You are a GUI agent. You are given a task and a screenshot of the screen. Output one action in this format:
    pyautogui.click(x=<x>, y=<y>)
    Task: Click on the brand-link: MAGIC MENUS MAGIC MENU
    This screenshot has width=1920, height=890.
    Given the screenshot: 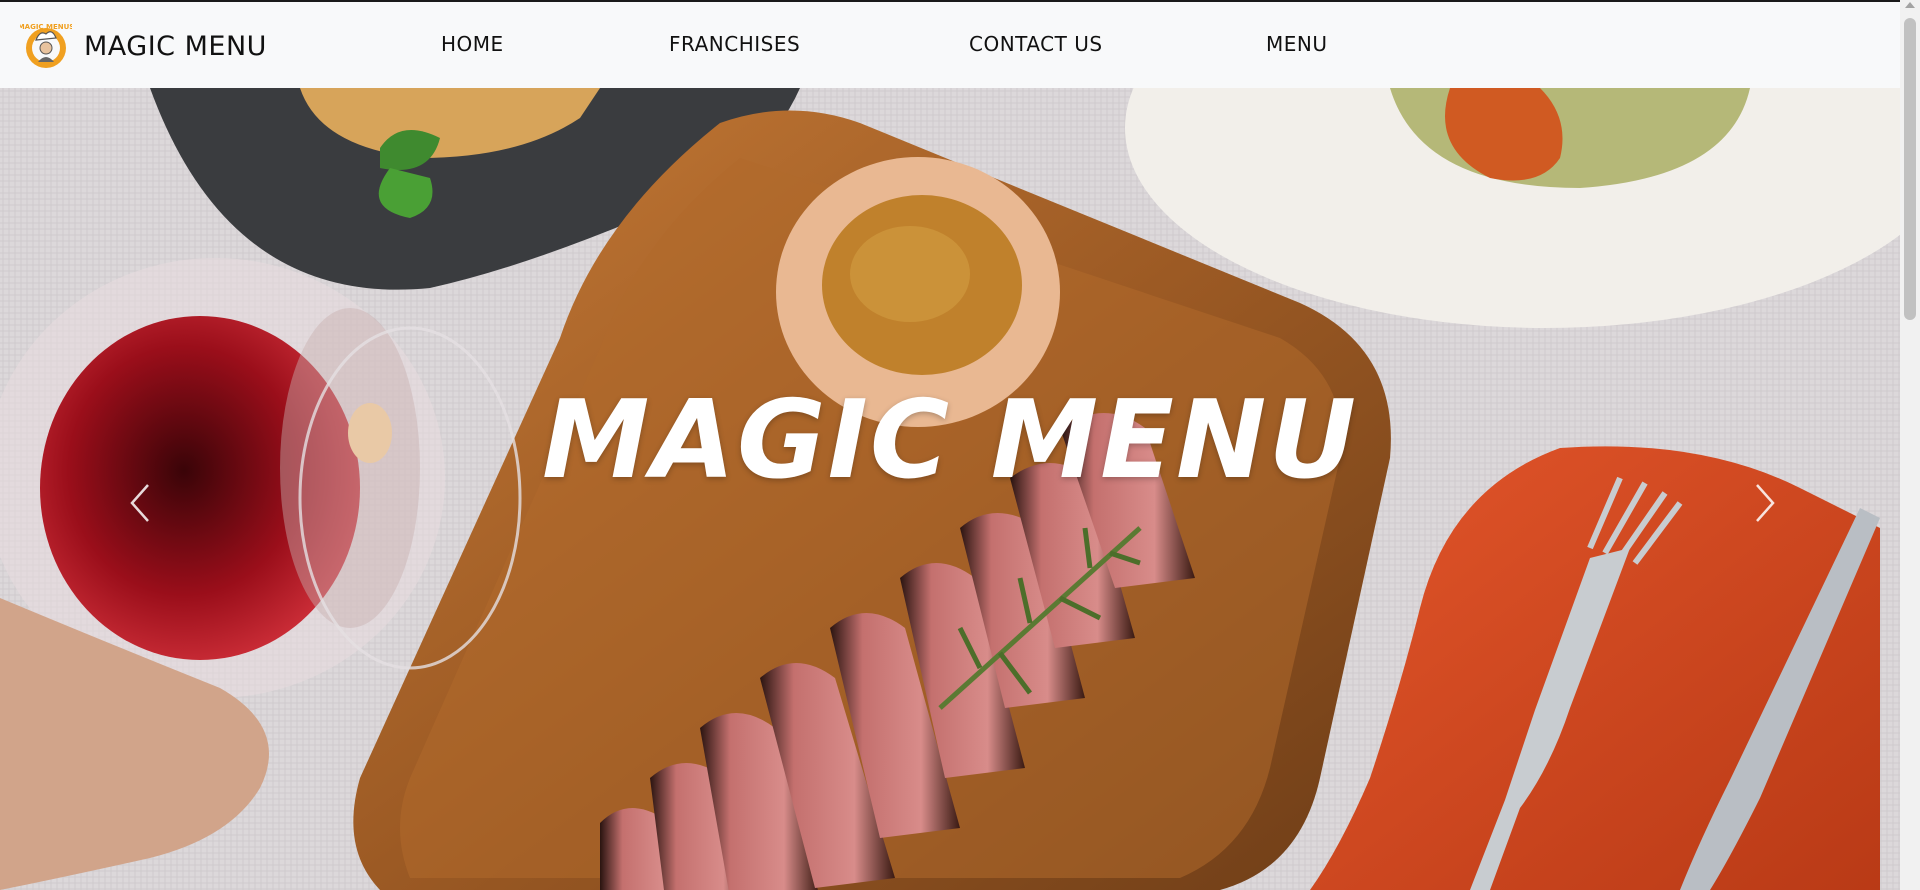 What is the action you would take?
    pyautogui.click(x=143, y=46)
    